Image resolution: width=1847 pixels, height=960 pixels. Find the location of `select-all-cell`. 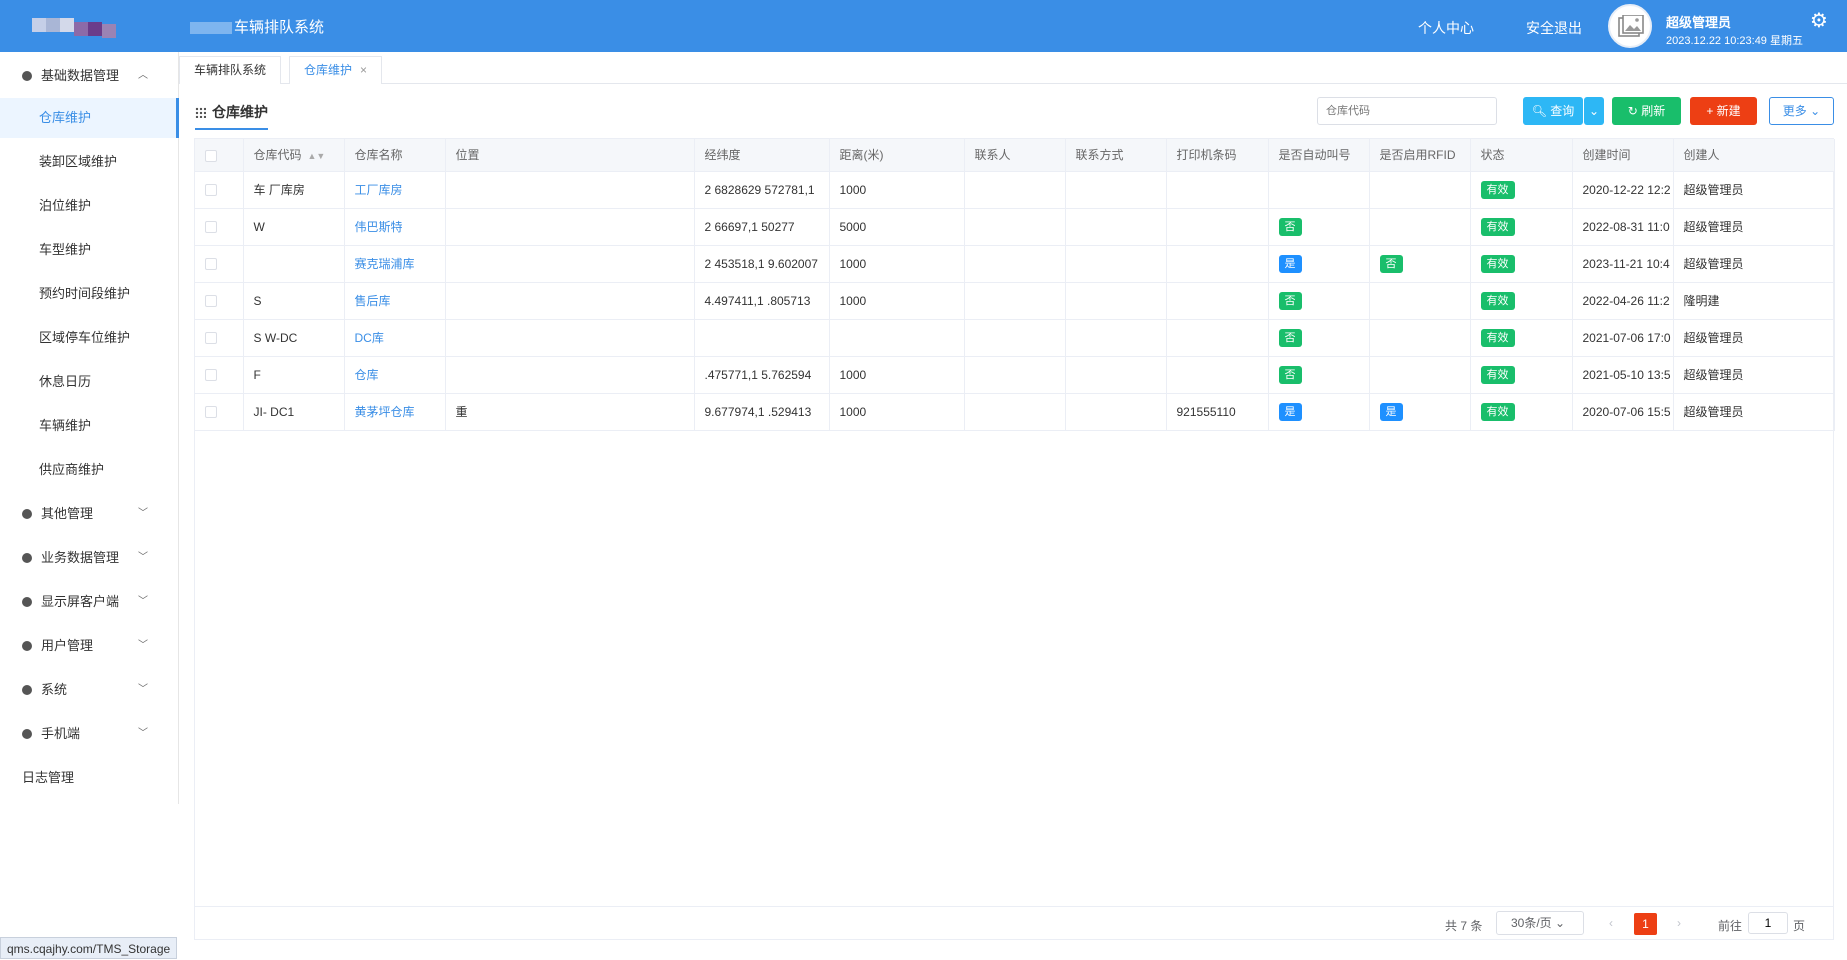

select-all-cell is located at coordinates (219, 155).